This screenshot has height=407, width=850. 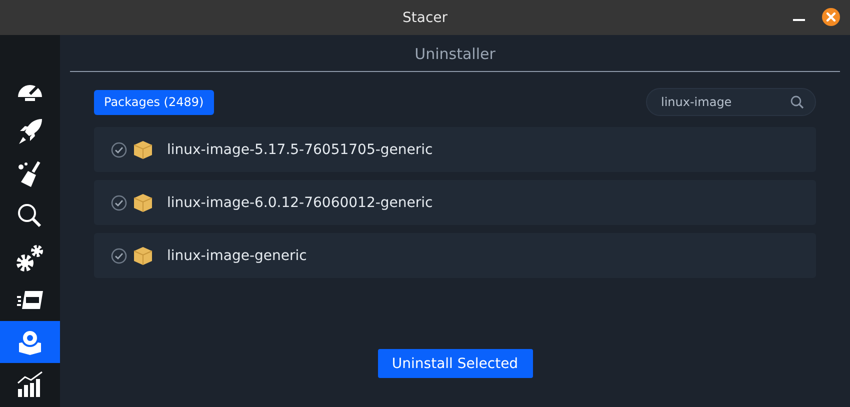 I want to click on bar-chart-icon, so click(x=30, y=384).